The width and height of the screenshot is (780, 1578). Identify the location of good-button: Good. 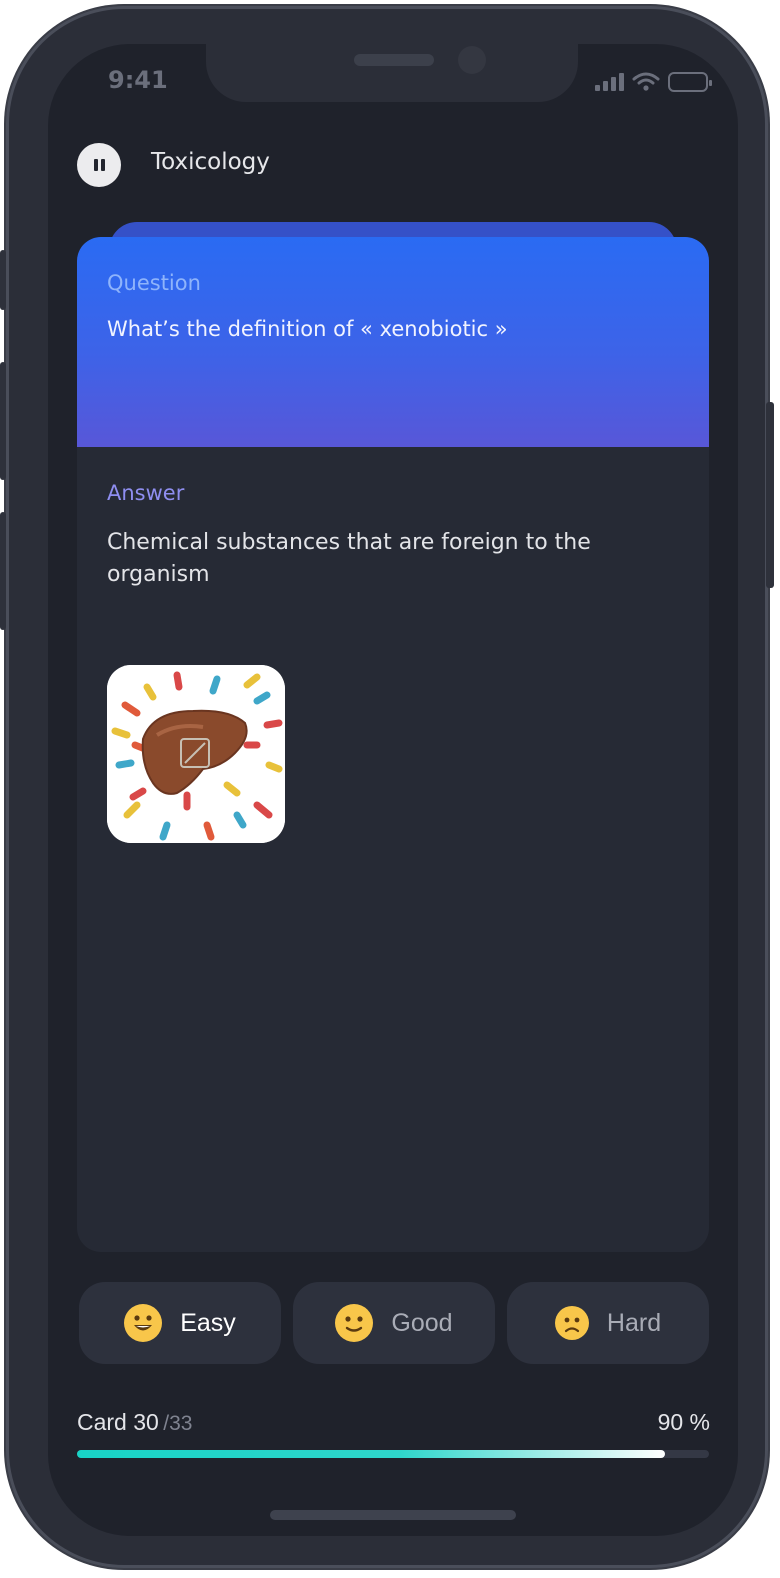
(394, 1323).